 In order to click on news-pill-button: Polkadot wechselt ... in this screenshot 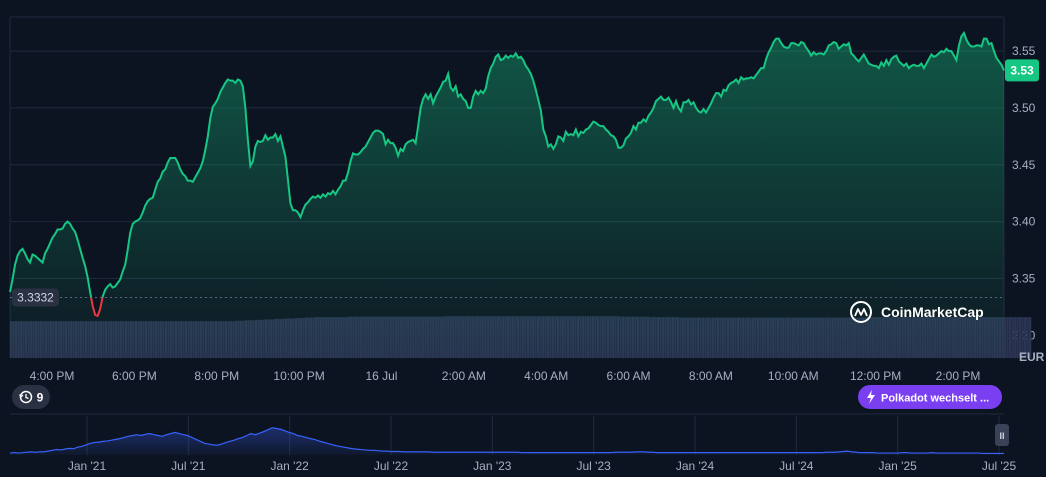, I will do `click(930, 397)`.